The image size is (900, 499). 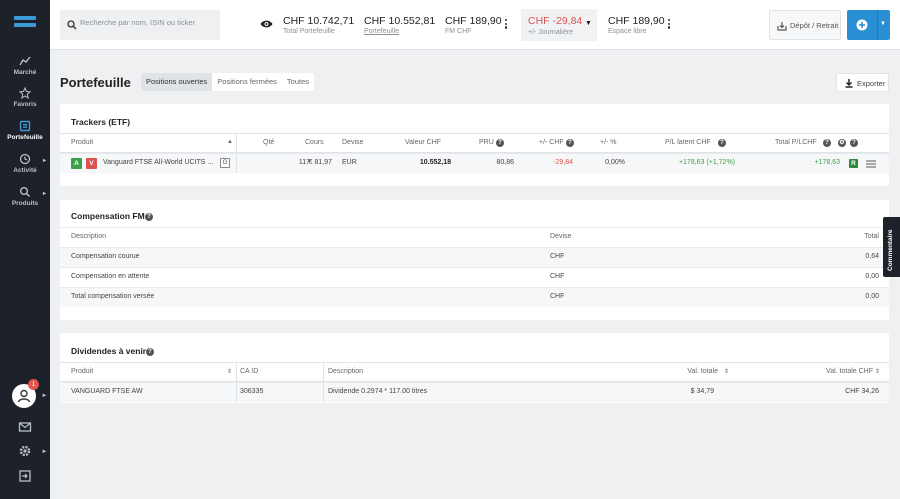 What do you see at coordinates (608, 142) in the screenshot?
I see `col-pl-pct: +/- %` at bounding box center [608, 142].